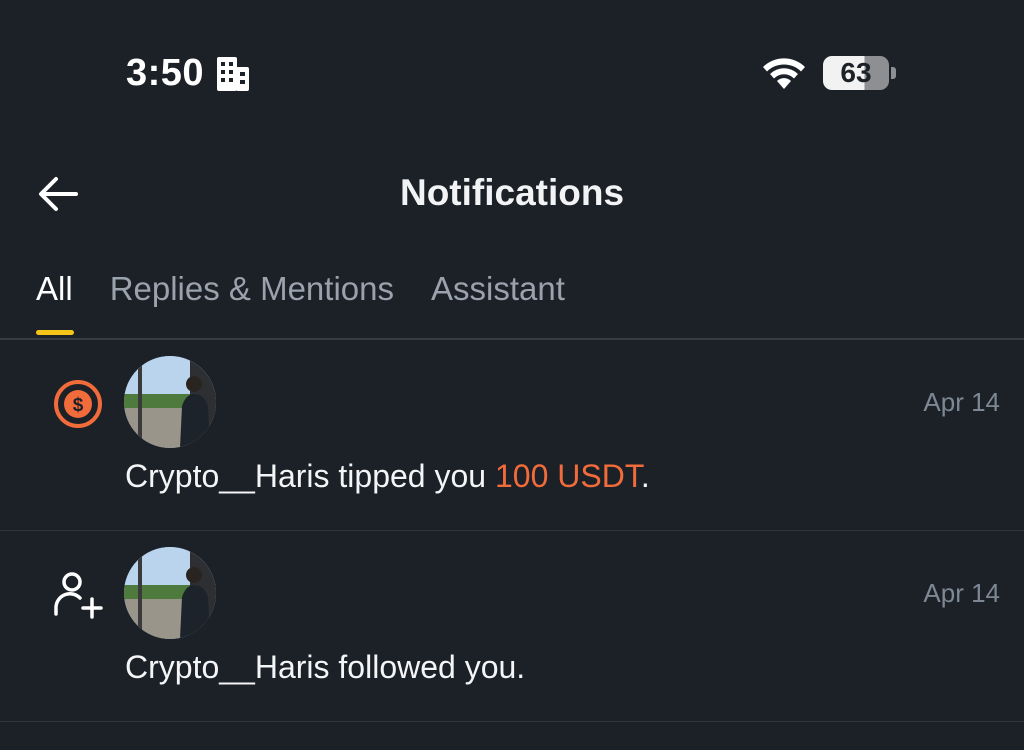 The height and width of the screenshot is (750, 1024). I want to click on tip-amount: 100 USDT, so click(567, 476).